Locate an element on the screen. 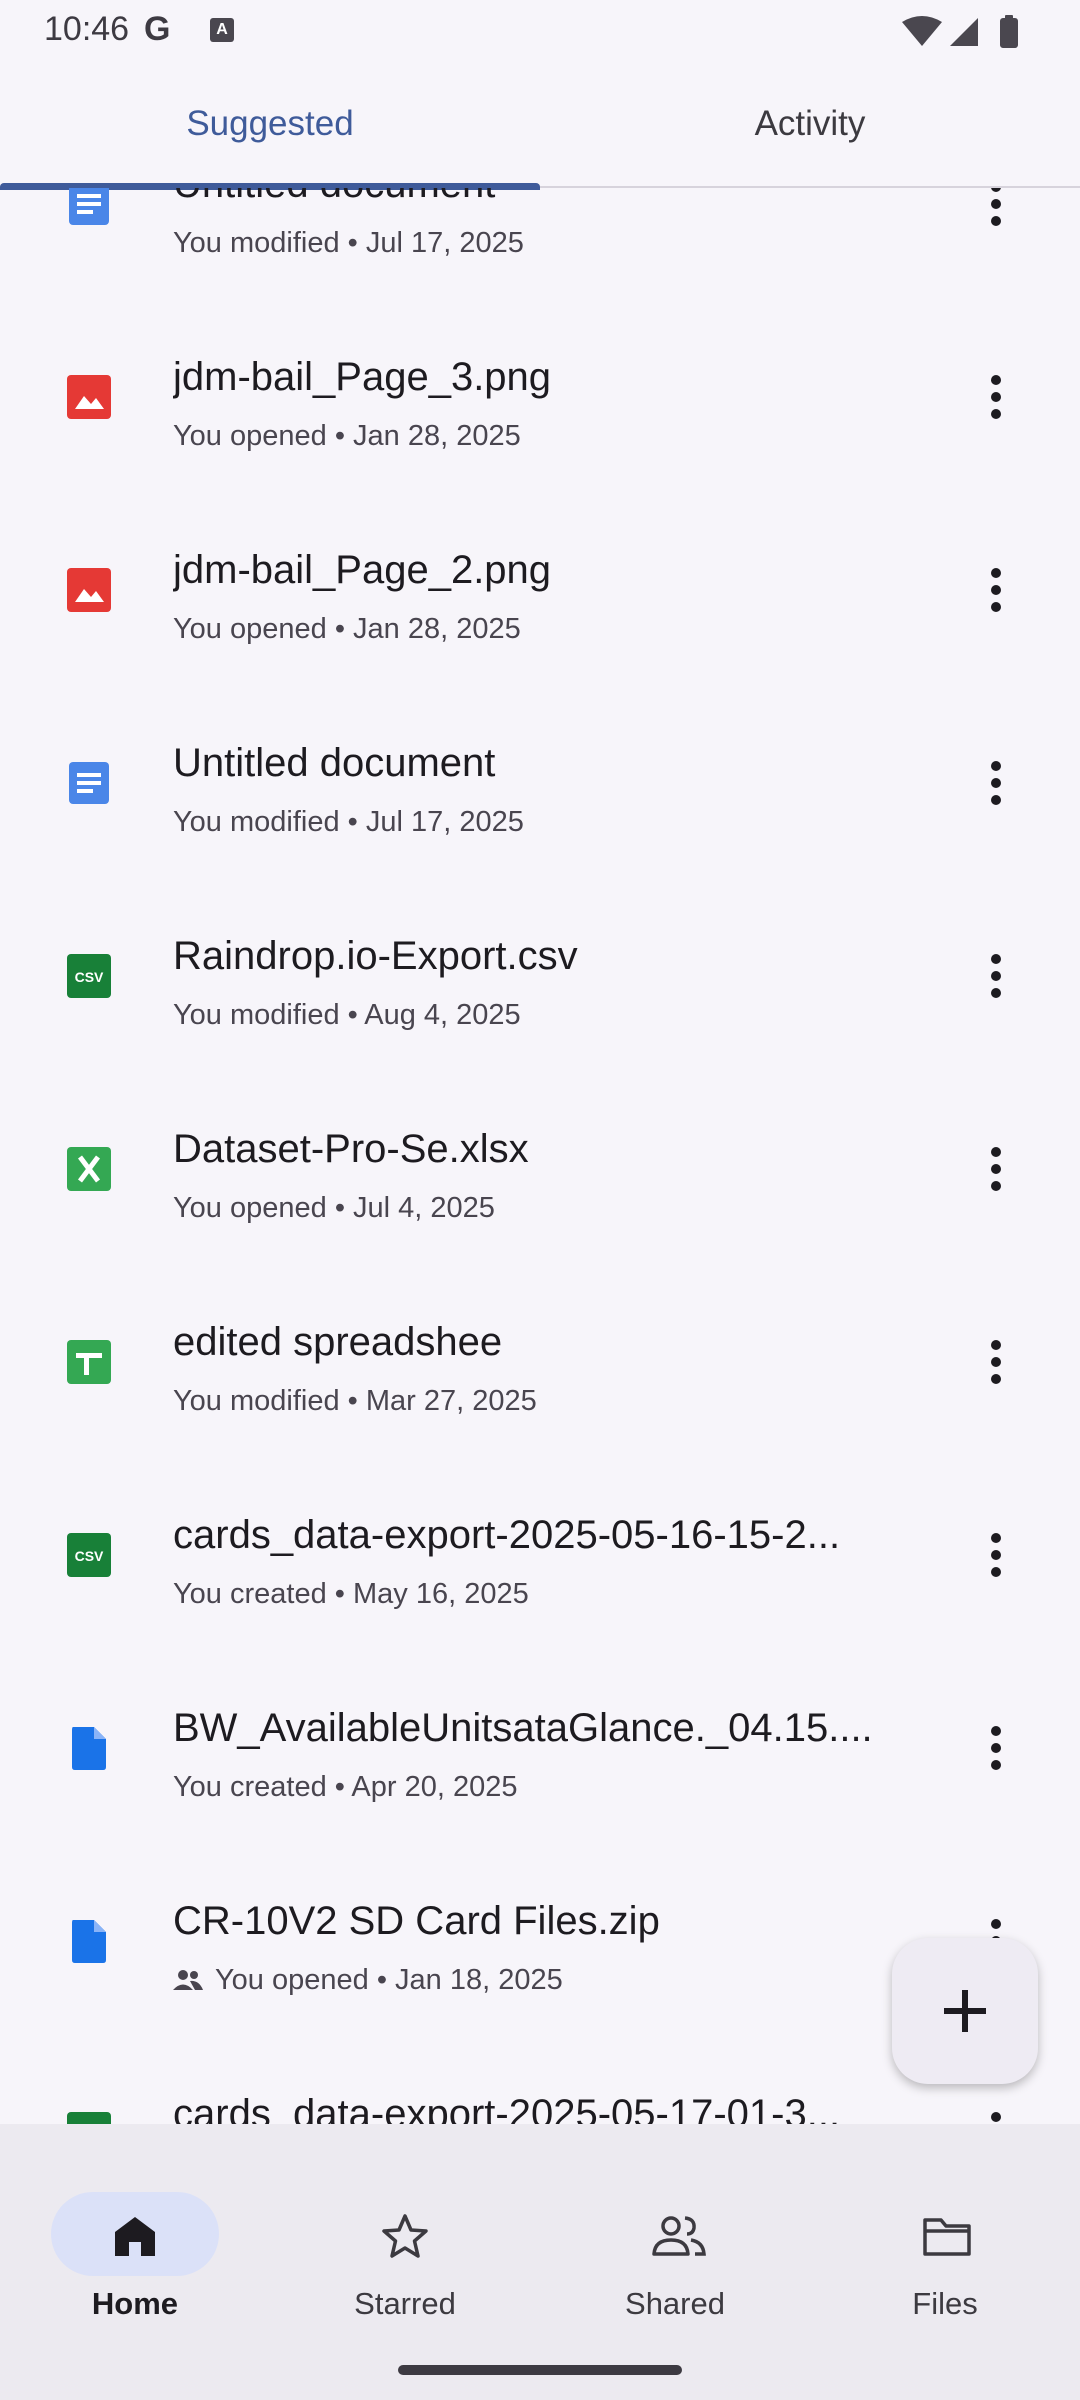 This screenshot has height=2400, width=1080. tab-bar: Suggested Activity is located at coordinates (540, 126).